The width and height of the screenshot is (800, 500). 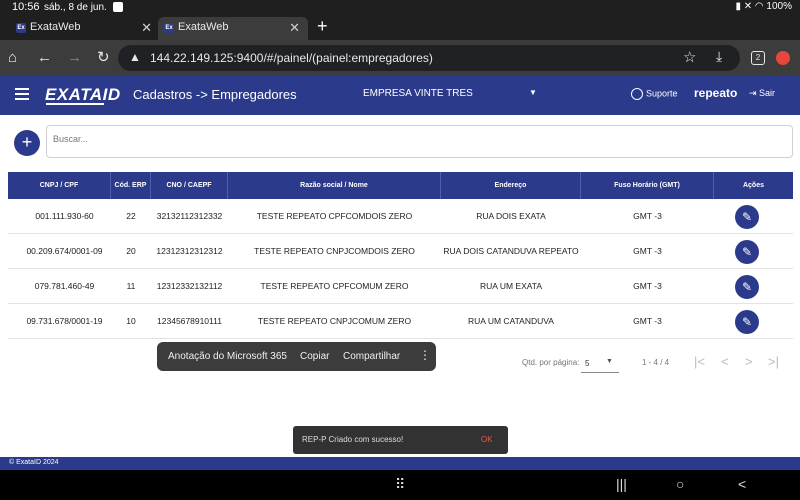 What do you see at coordinates (742, 484) in the screenshot?
I see `back-nav-icon: <` at bounding box center [742, 484].